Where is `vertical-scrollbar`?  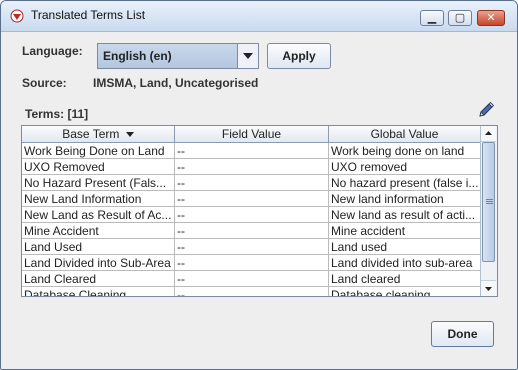
vertical-scrollbar is located at coordinates (488, 211).